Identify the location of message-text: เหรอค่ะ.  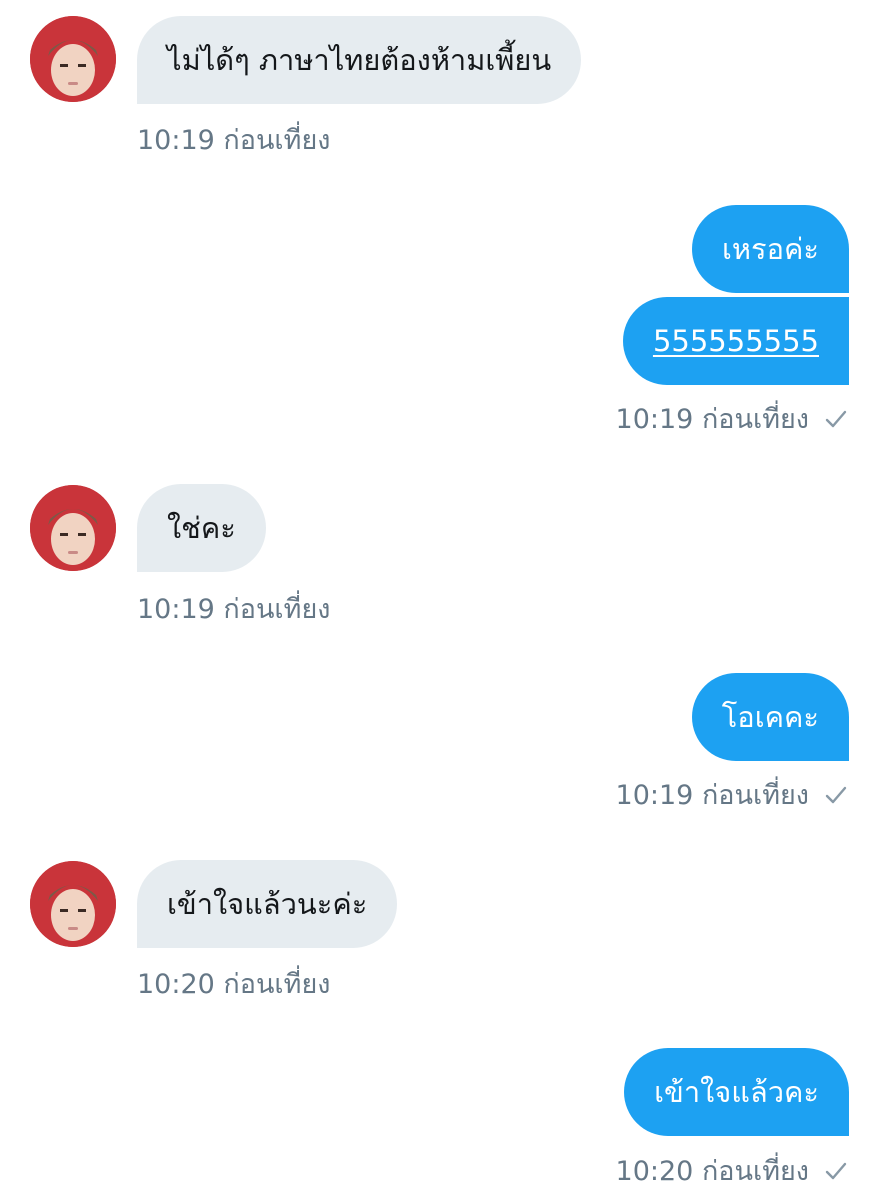
(770, 249).